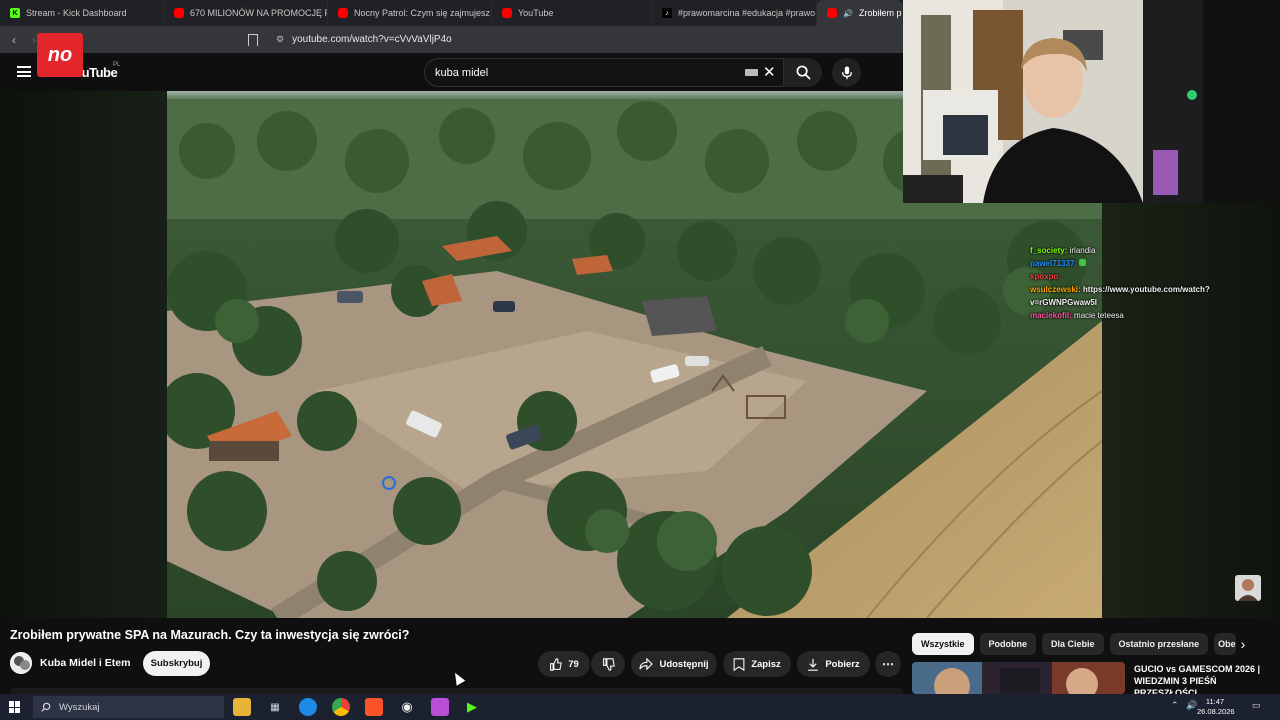  What do you see at coordinates (242, 707) in the screenshot?
I see `file-explorer-icon` at bounding box center [242, 707].